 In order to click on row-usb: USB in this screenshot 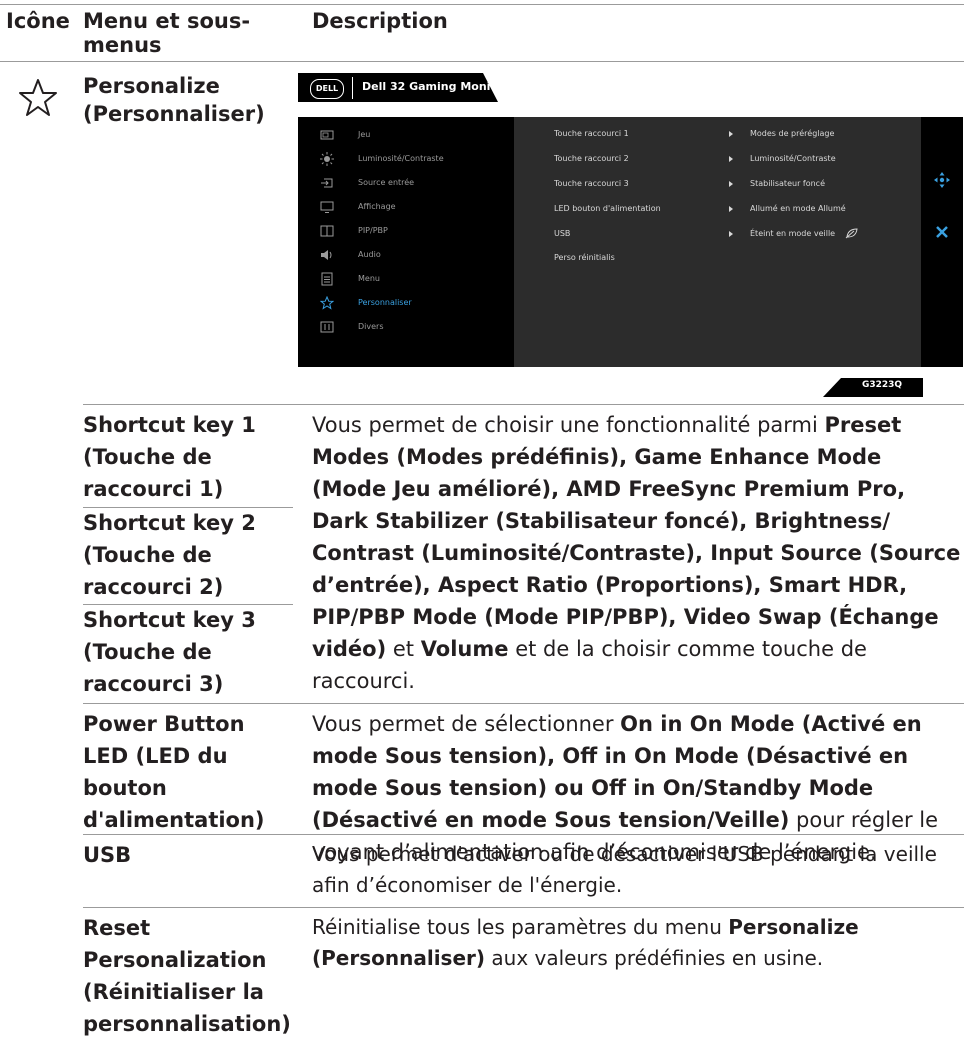, I will do `click(107, 855)`.